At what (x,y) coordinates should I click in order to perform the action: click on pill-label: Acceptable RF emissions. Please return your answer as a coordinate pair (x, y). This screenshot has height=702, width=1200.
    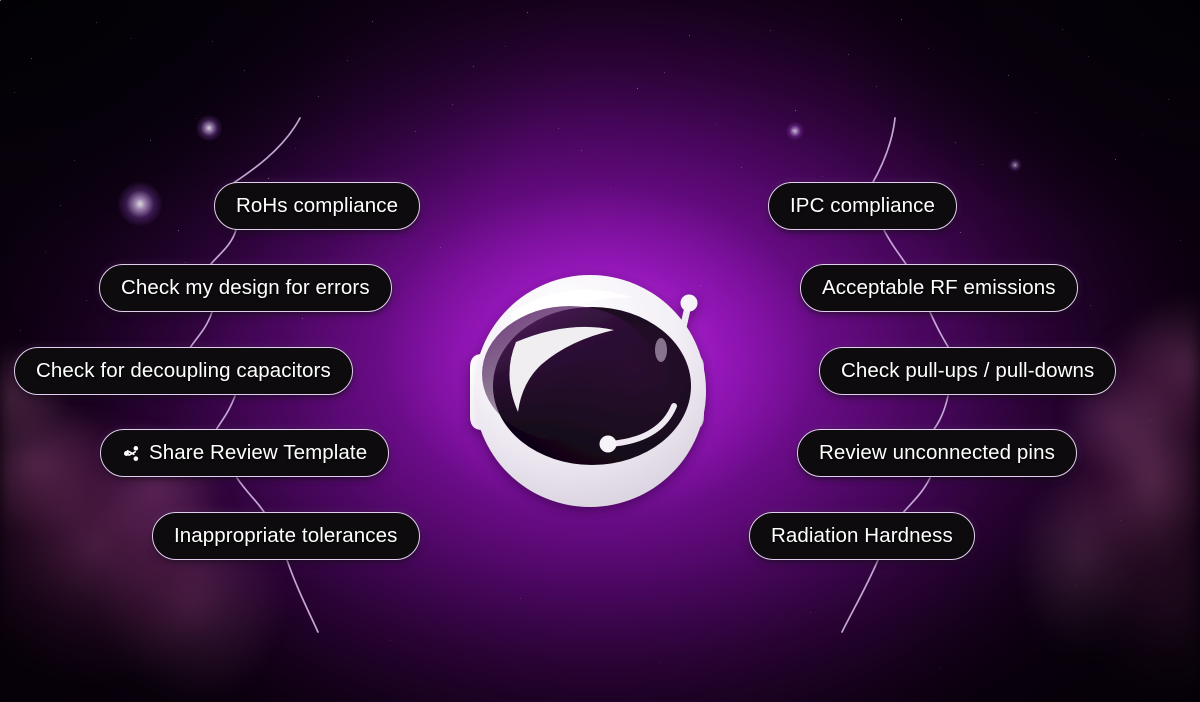
    Looking at the image, I should click on (939, 287).